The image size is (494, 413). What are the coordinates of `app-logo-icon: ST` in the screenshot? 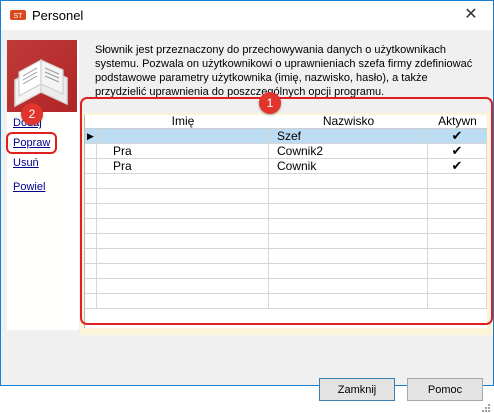 It's located at (18, 15).